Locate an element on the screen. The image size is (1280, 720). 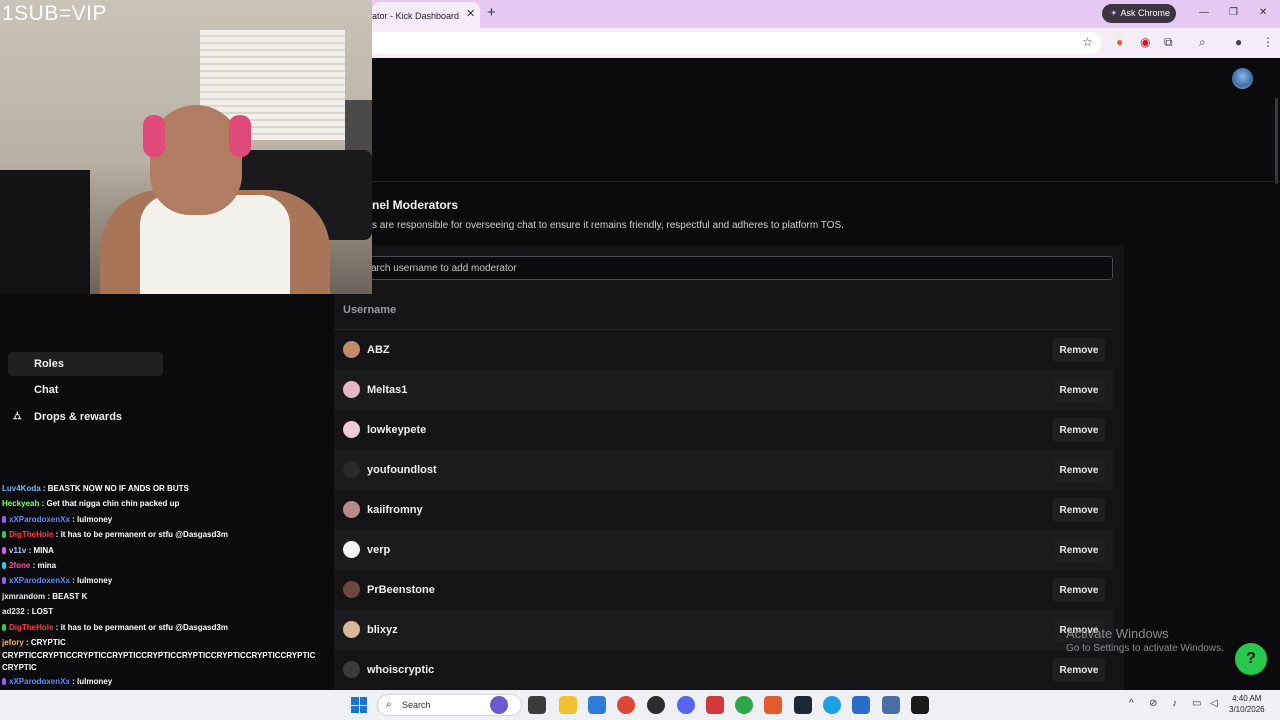
extensions-puzzle-icon: ⧉ is located at coordinates (1168, 42).